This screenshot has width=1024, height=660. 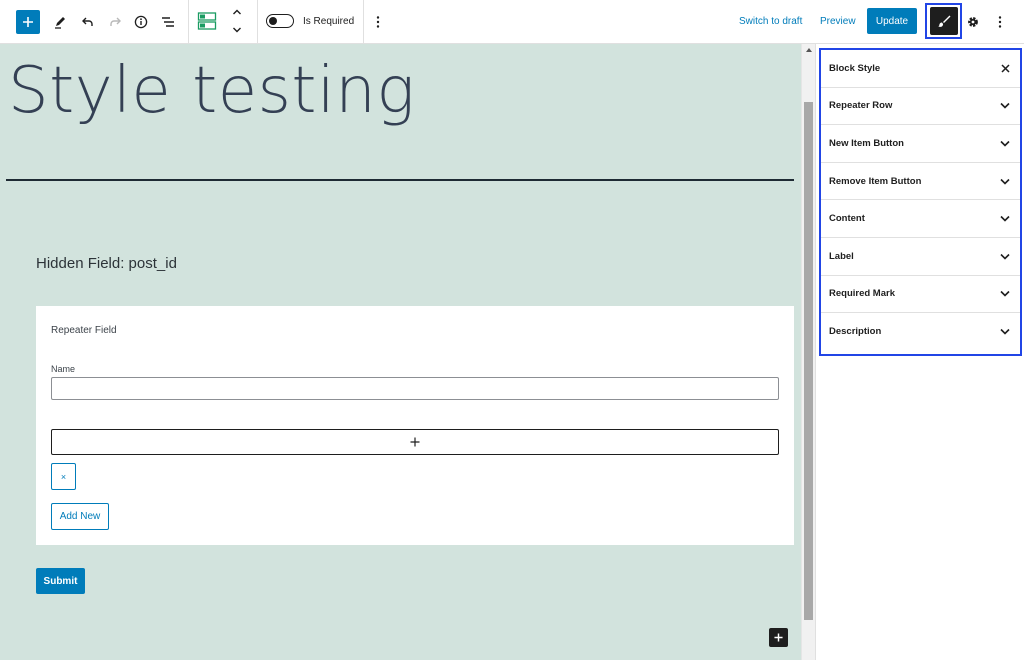 What do you see at coordinates (920, 107) in the screenshot?
I see `panel-section-repeater-row: Repeater Row` at bounding box center [920, 107].